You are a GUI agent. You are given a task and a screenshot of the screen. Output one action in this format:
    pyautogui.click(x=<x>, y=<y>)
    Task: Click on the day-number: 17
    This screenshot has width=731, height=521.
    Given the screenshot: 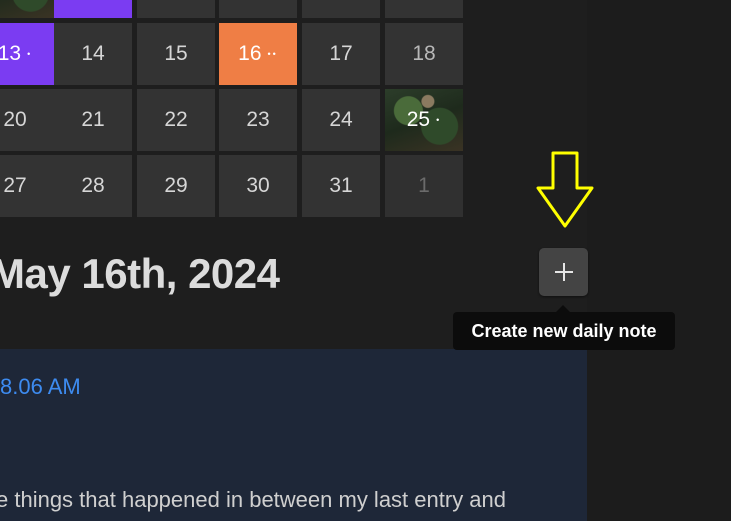 What is the action you would take?
    pyautogui.click(x=341, y=53)
    